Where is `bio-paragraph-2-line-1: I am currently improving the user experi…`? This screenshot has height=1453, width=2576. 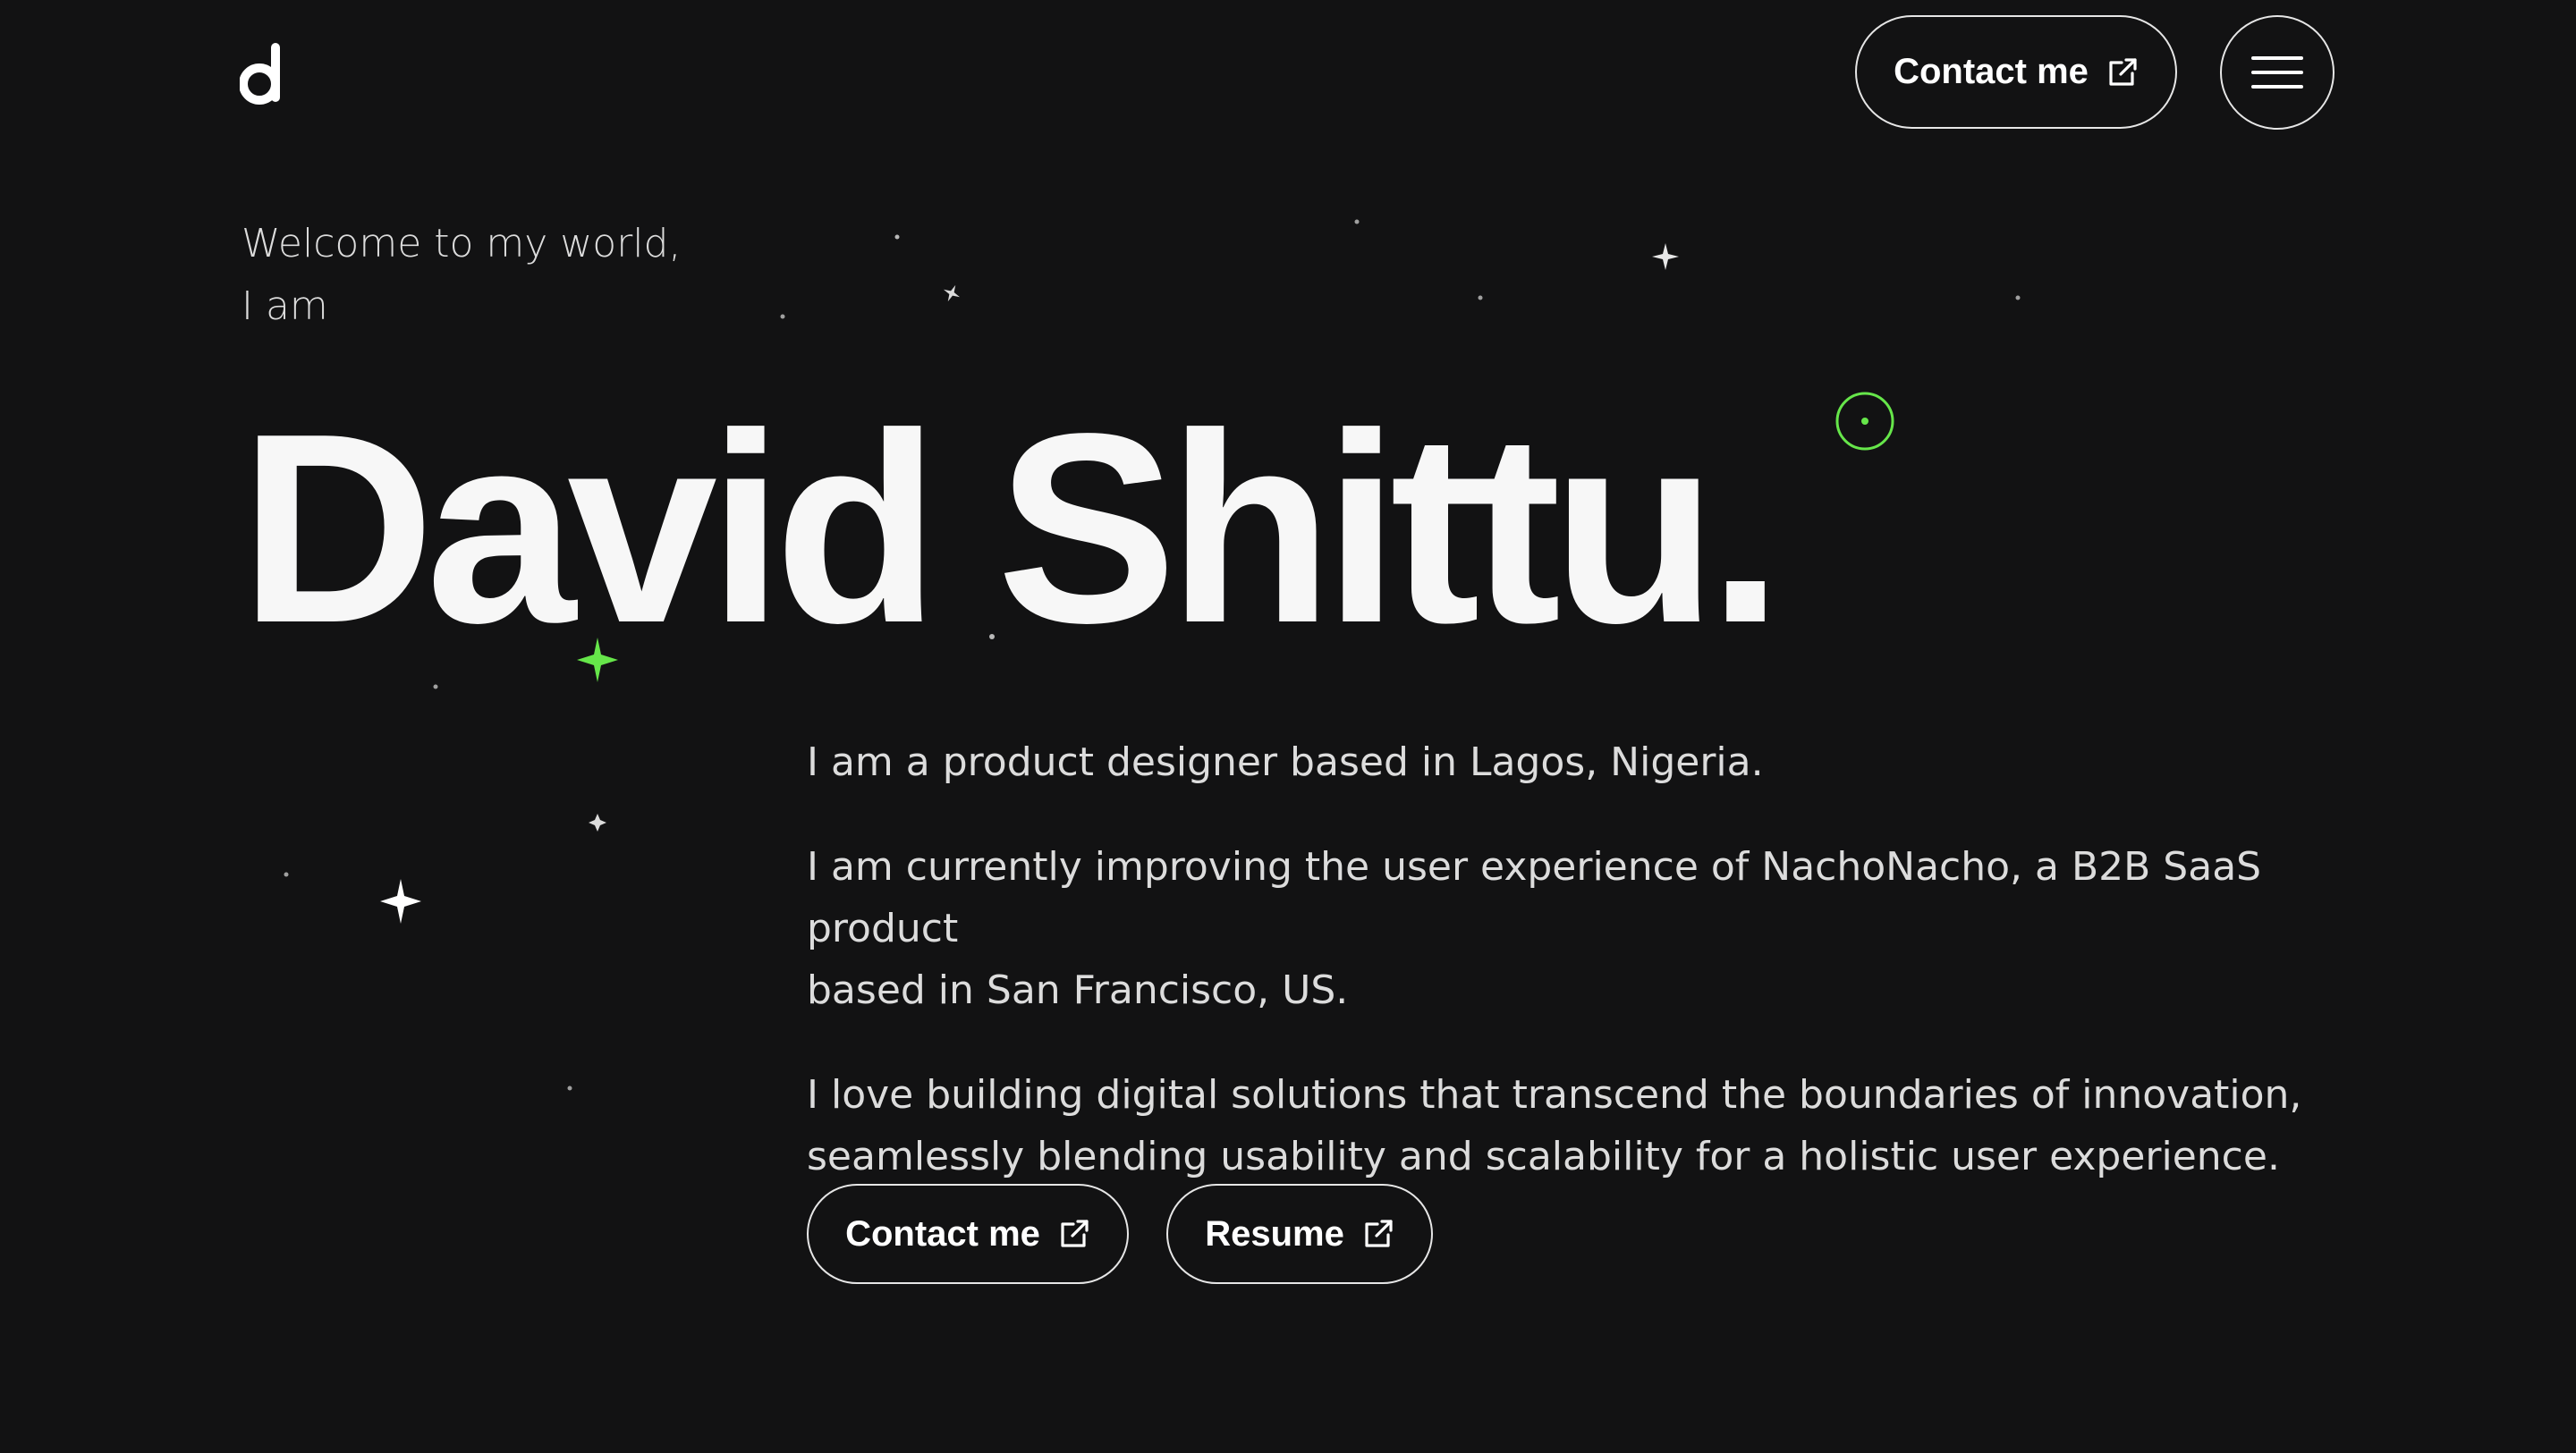 bio-paragraph-2-line-1: I am currently improving the user experi… is located at coordinates (1534, 897).